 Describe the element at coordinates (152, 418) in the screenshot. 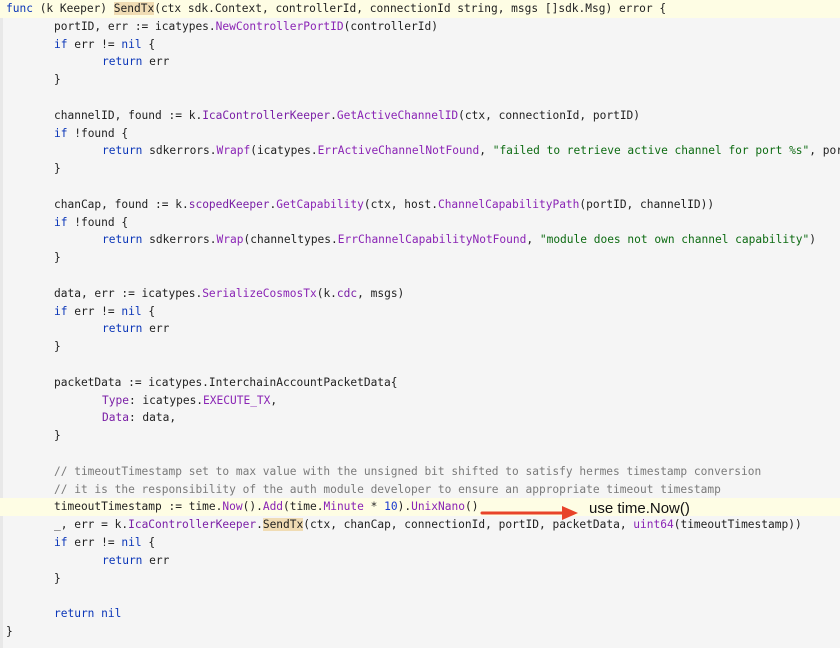

I see `code-token: : data,` at that location.